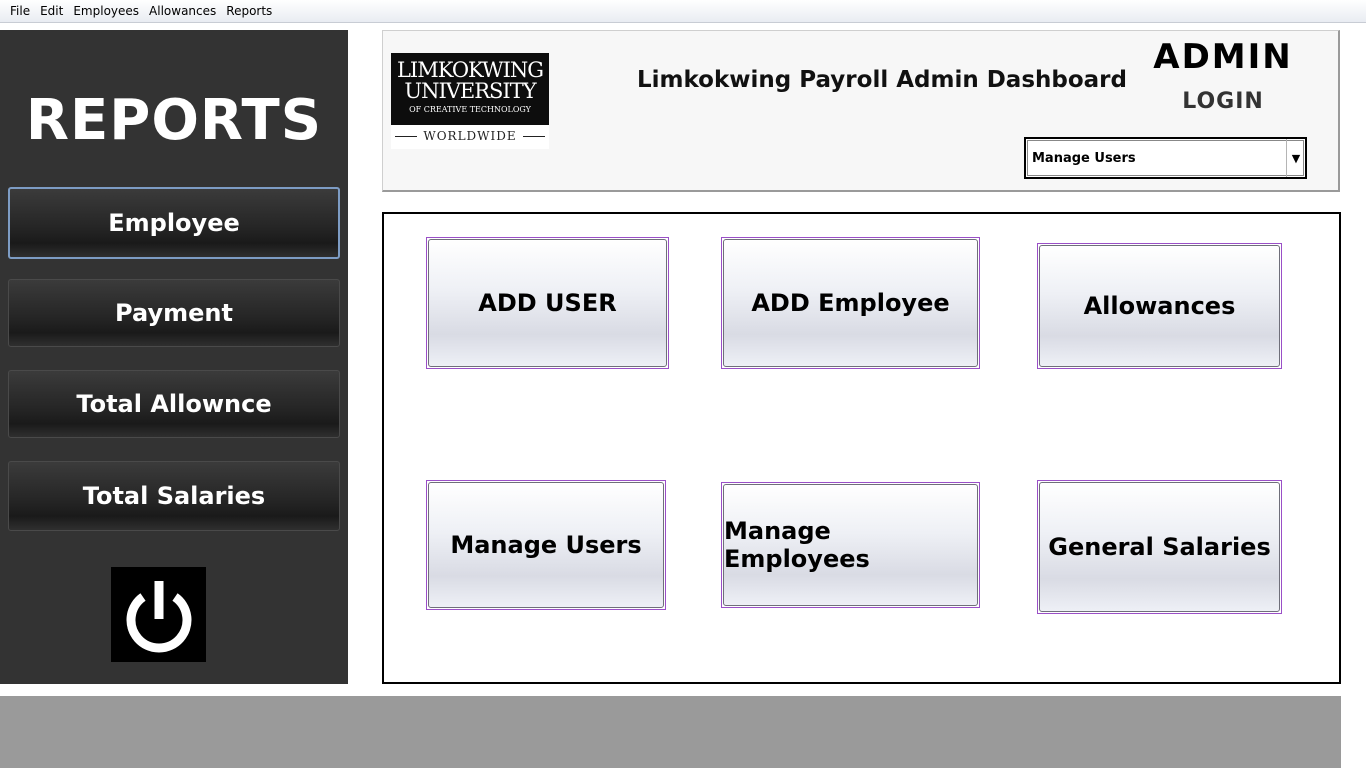 This screenshot has width=1366, height=768. I want to click on footer-bar, so click(670, 732).